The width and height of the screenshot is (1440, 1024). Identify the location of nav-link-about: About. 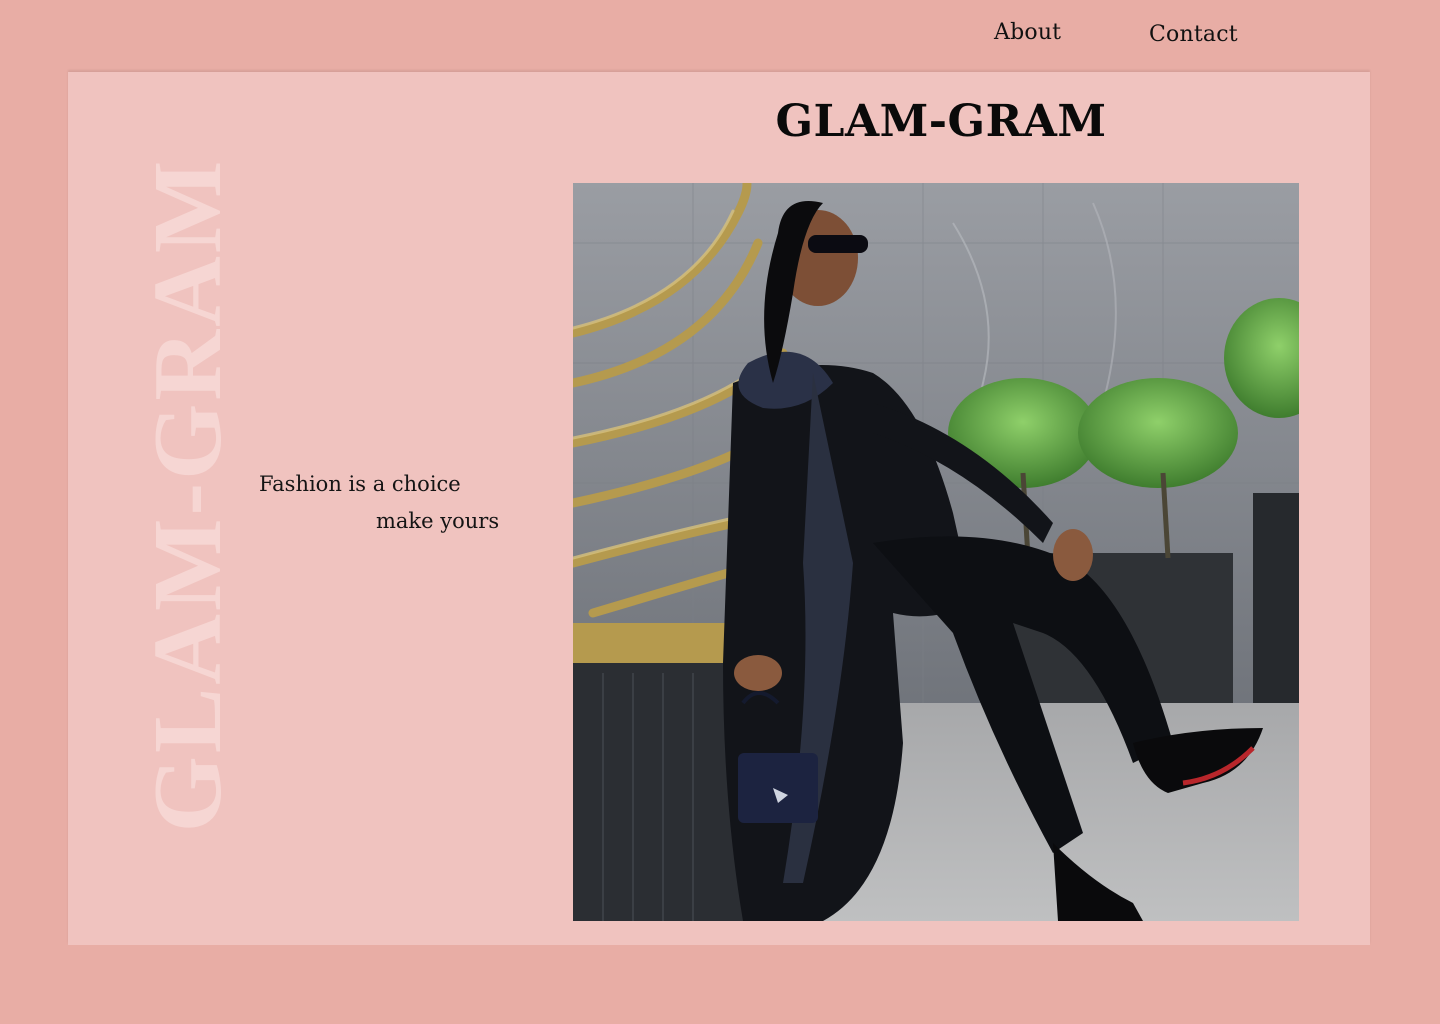
(1027, 32).